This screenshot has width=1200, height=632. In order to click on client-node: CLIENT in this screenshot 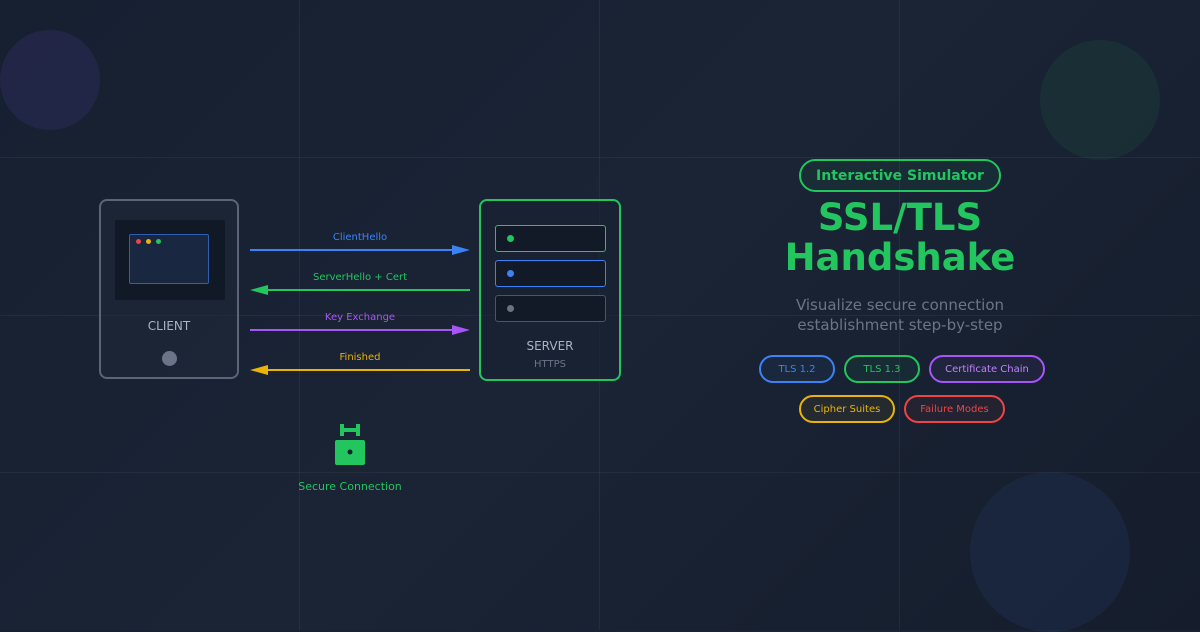, I will do `click(169, 289)`.